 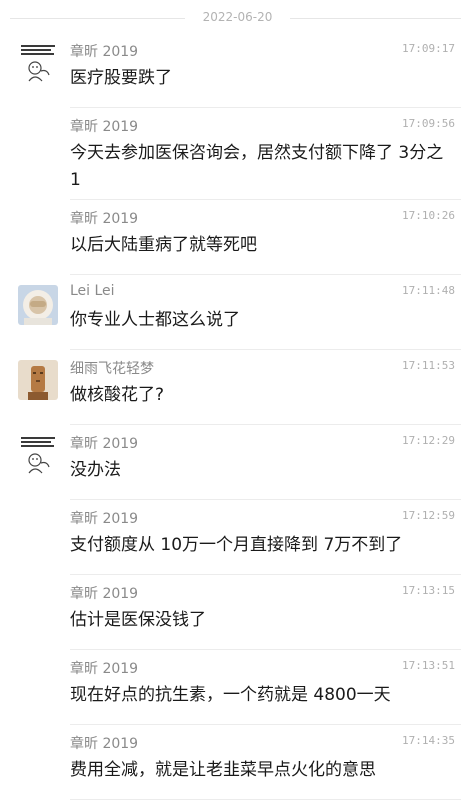 I want to click on message-text: 现在好点的抗生素，一个药就是 4800一天, so click(x=259, y=695).